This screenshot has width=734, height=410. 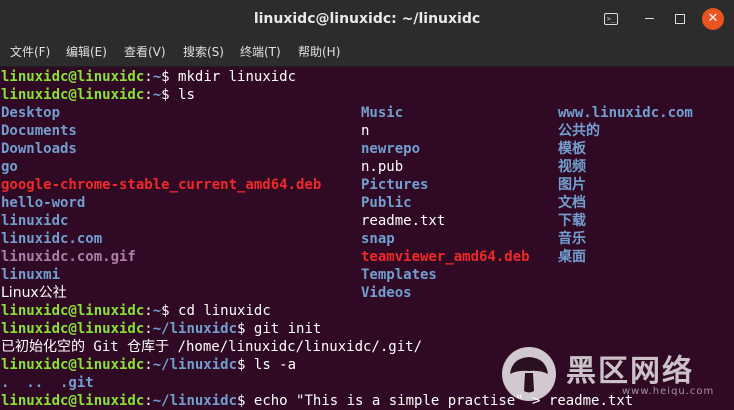 I want to click on menu-search: 搜索(S), so click(x=203, y=52).